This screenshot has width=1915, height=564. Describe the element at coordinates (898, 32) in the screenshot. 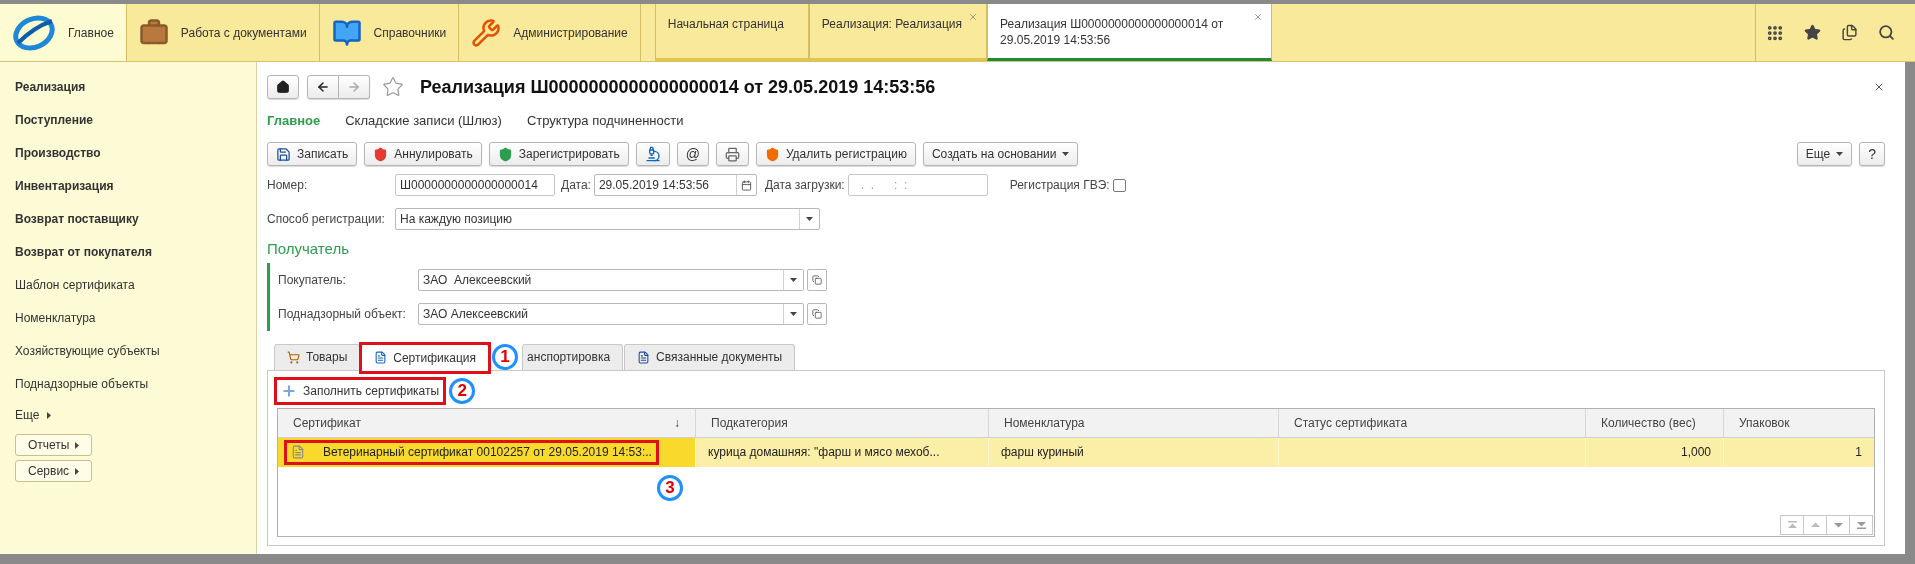

I see `window-tab: Реализация` at that location.